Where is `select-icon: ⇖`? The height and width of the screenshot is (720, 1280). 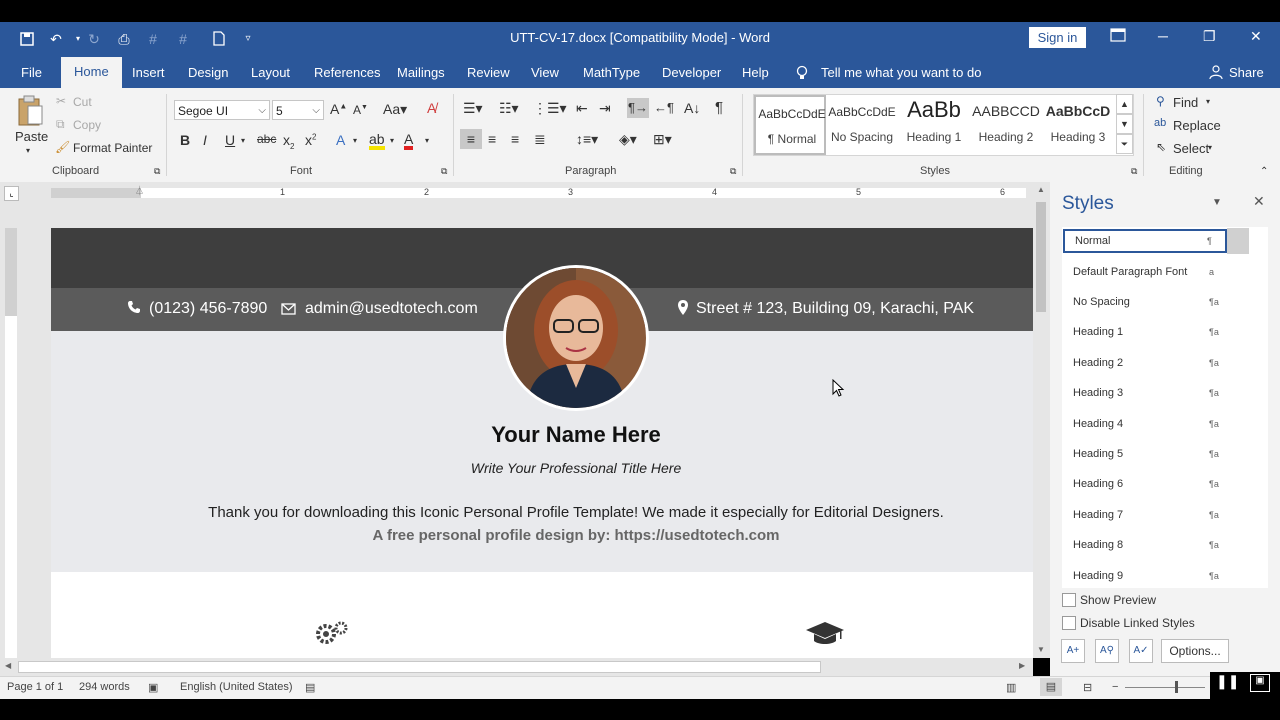
select-icon: ⇖ is located at coordinates (1161, 147).